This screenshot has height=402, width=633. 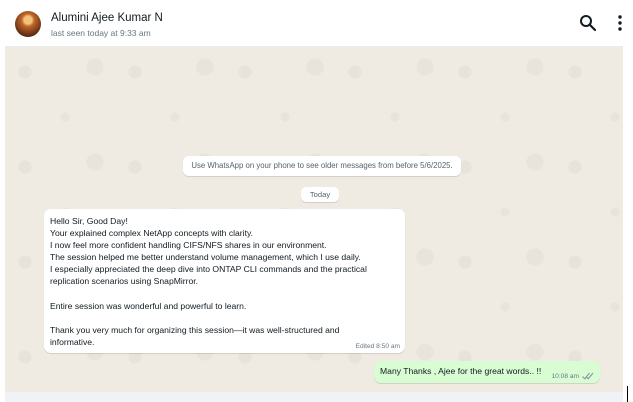 I want to click on text-cursor, so click(x=627, y=394).